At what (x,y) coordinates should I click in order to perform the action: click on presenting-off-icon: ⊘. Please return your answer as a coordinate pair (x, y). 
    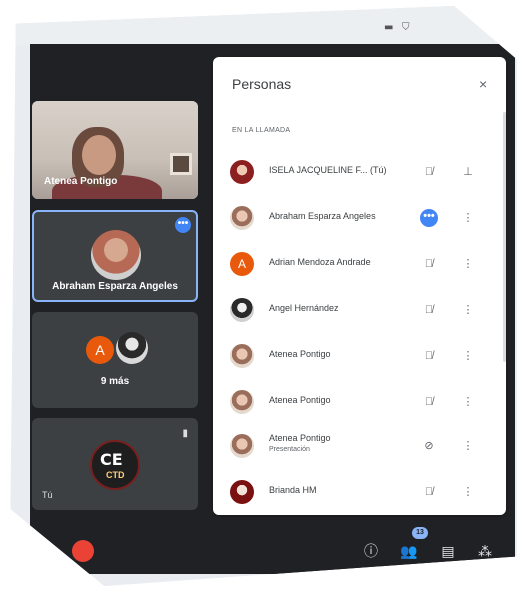
    Looking at the image, I should click on (429, 446).